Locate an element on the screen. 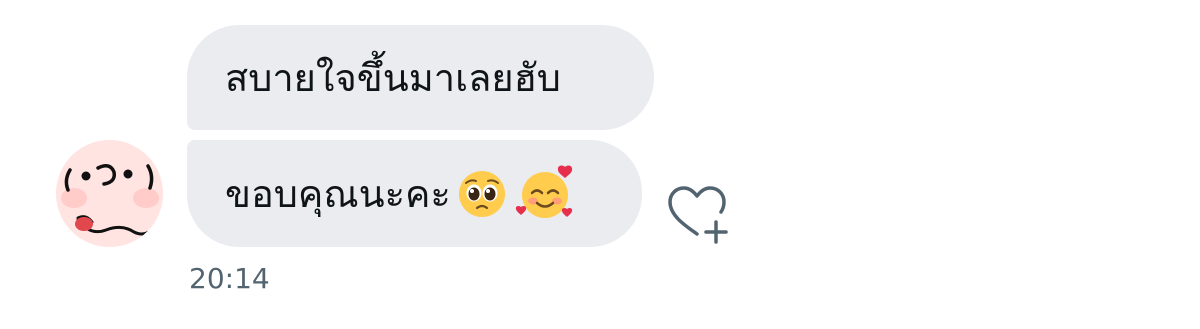  like-button is located at coordinates (699, 215).